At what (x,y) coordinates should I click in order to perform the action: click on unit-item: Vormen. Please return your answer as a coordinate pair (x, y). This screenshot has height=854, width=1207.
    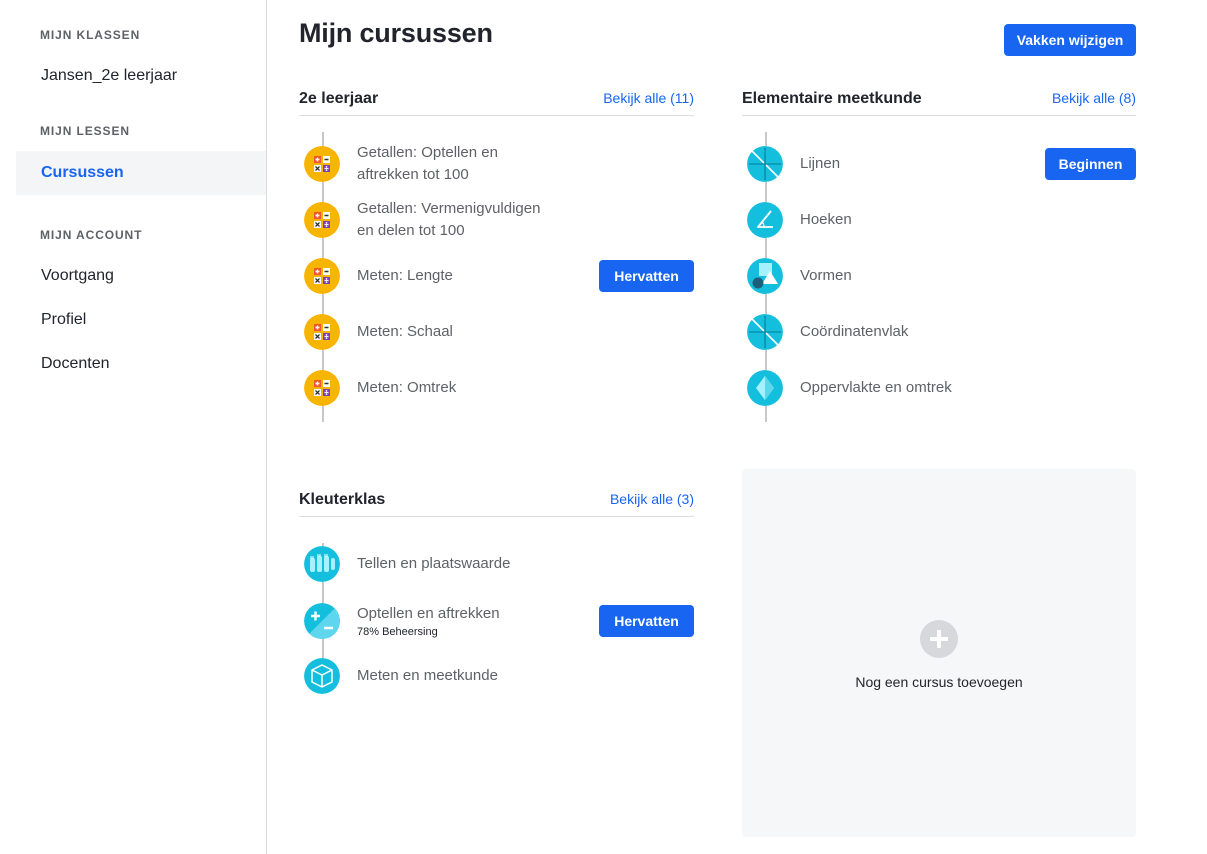
    Looking at the image, I should click on (942, 276).